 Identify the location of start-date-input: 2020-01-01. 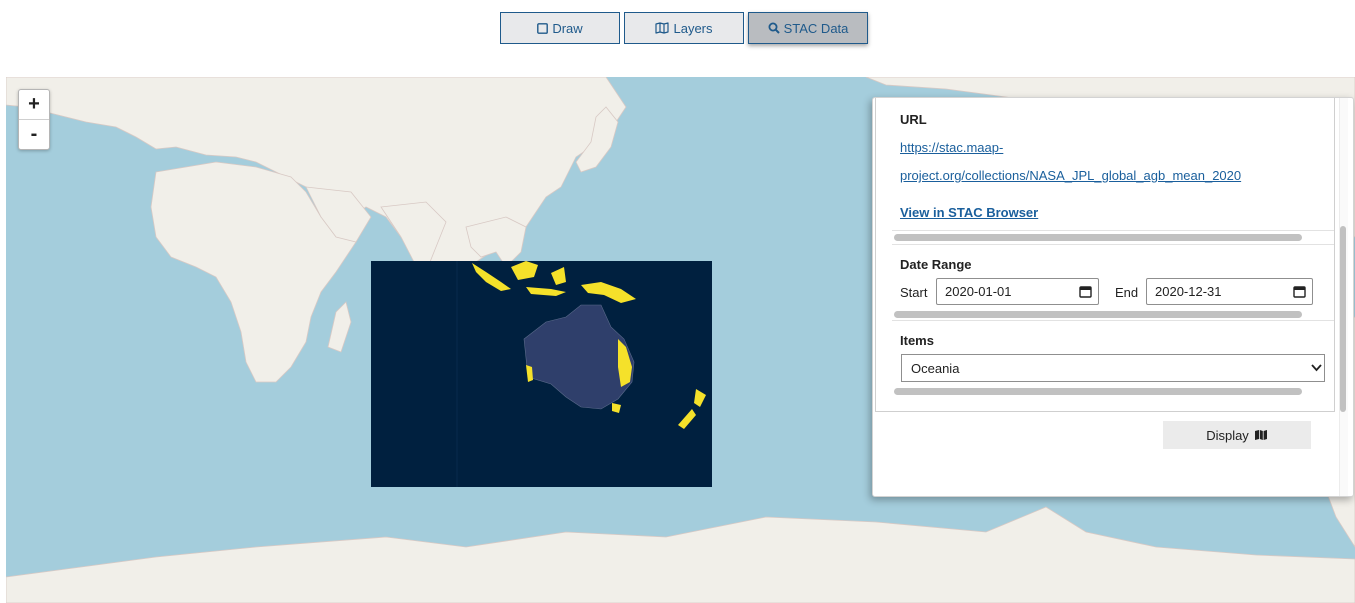
(1017, 291).